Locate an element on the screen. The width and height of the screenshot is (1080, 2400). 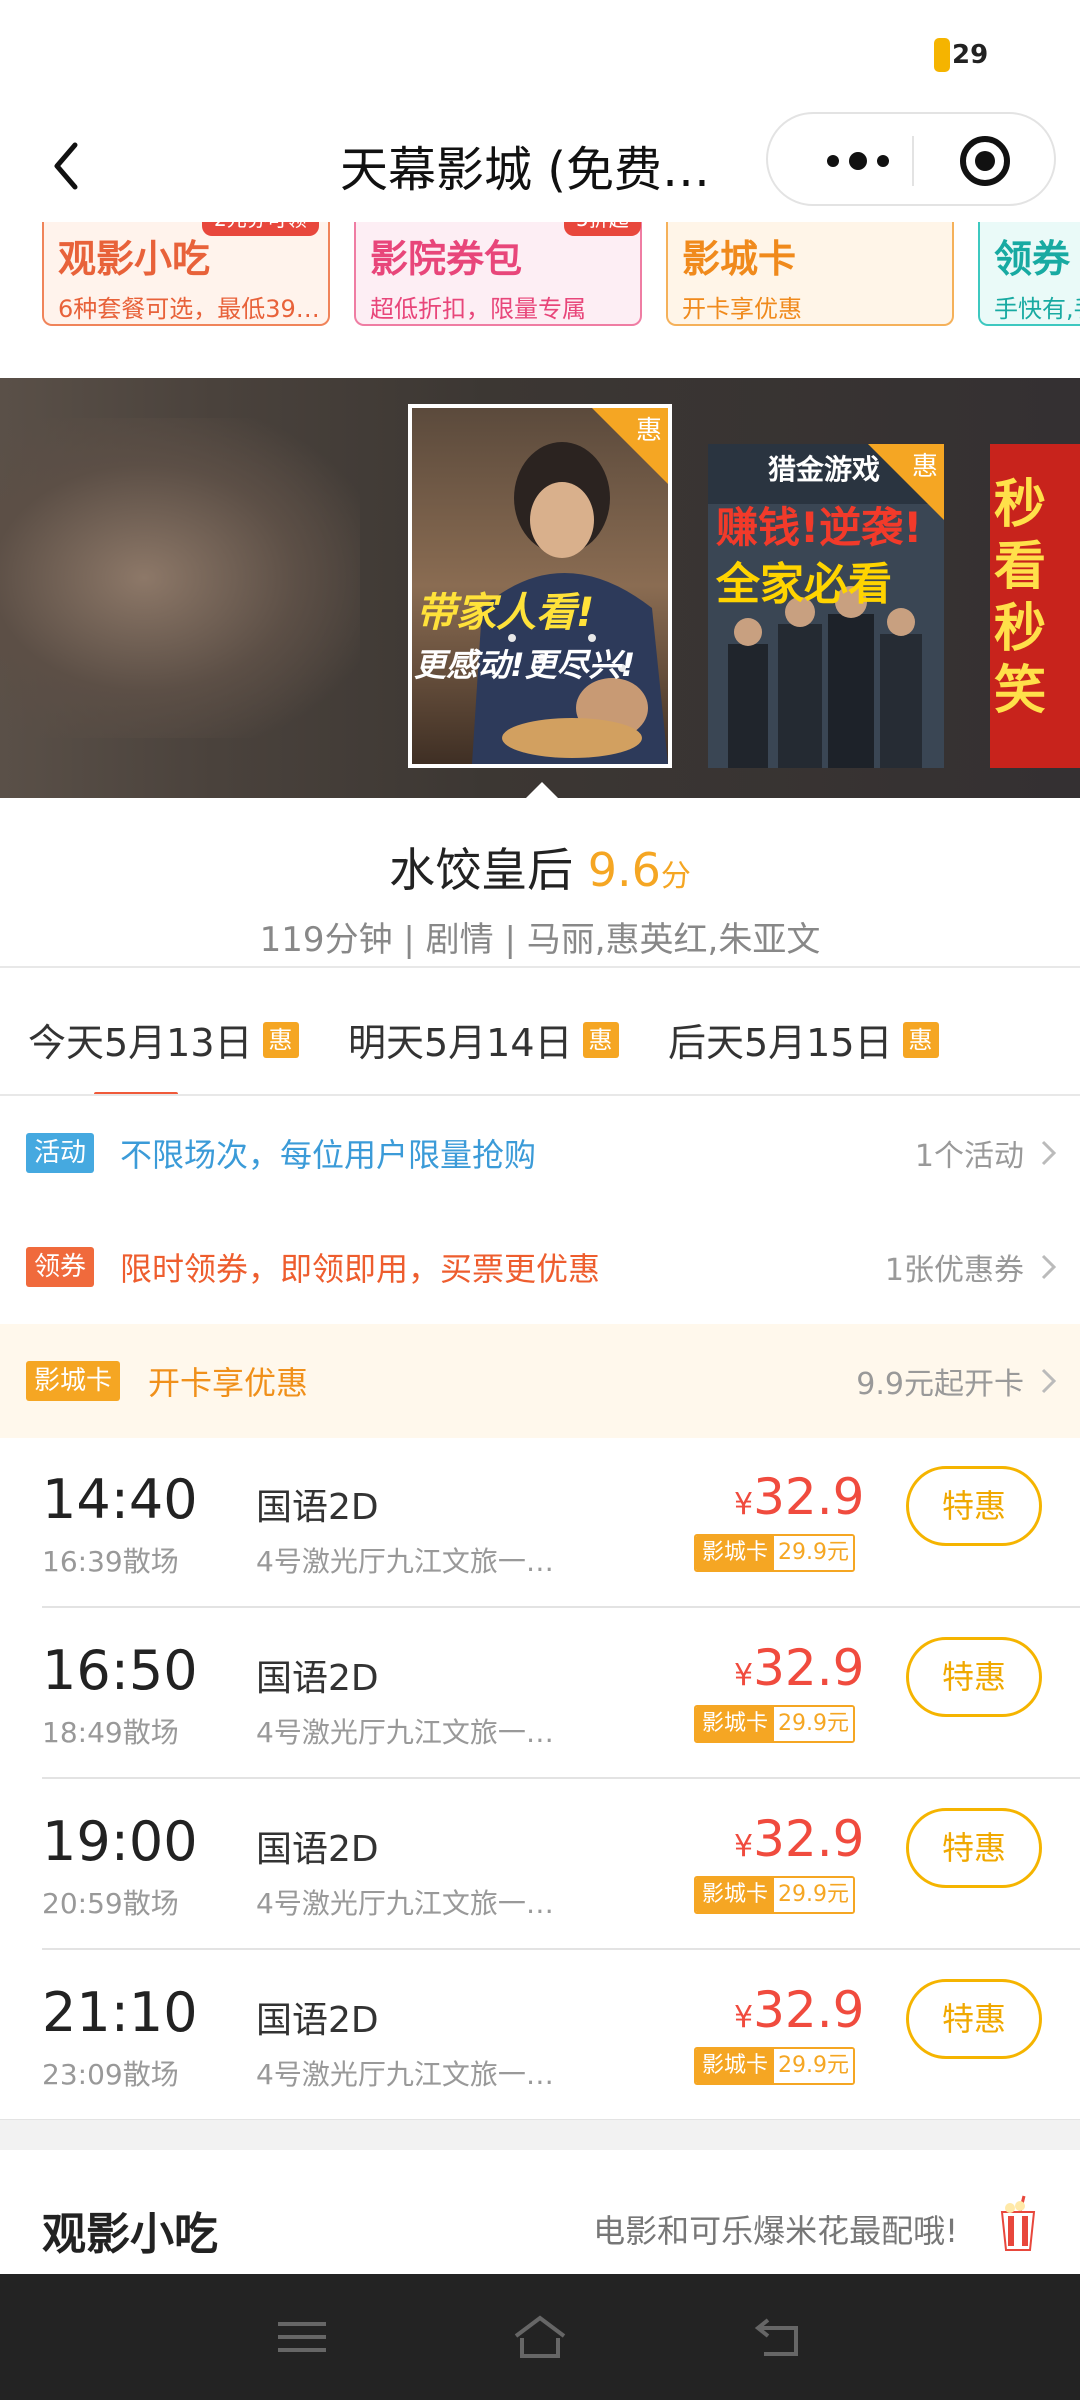
section-subtitle: 电影和可乐爆米花最配哦! is located at coordinates (775, 2231).